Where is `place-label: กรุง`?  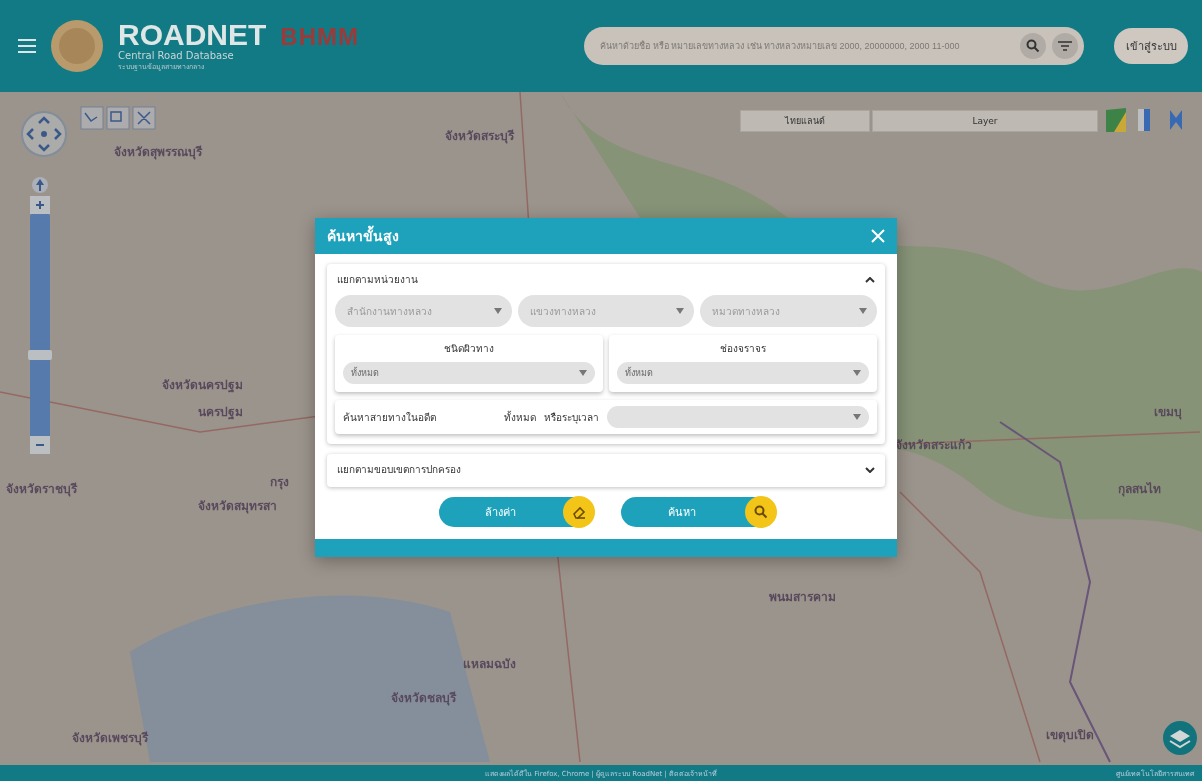
place-label: กรุง is located at coordinates (280, 483).